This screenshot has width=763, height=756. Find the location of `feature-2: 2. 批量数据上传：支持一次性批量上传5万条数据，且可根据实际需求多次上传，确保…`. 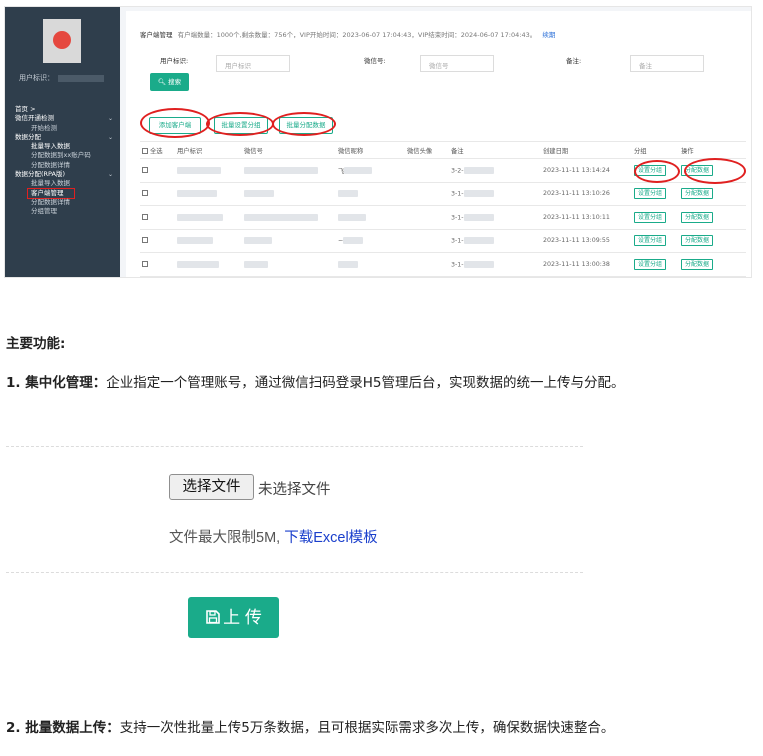

feature-2: 2. 批量数据上传：支持一次性批量上传5万条数据，且可根据实际需求多次上传，确保… is located at coordinates (310, 726).